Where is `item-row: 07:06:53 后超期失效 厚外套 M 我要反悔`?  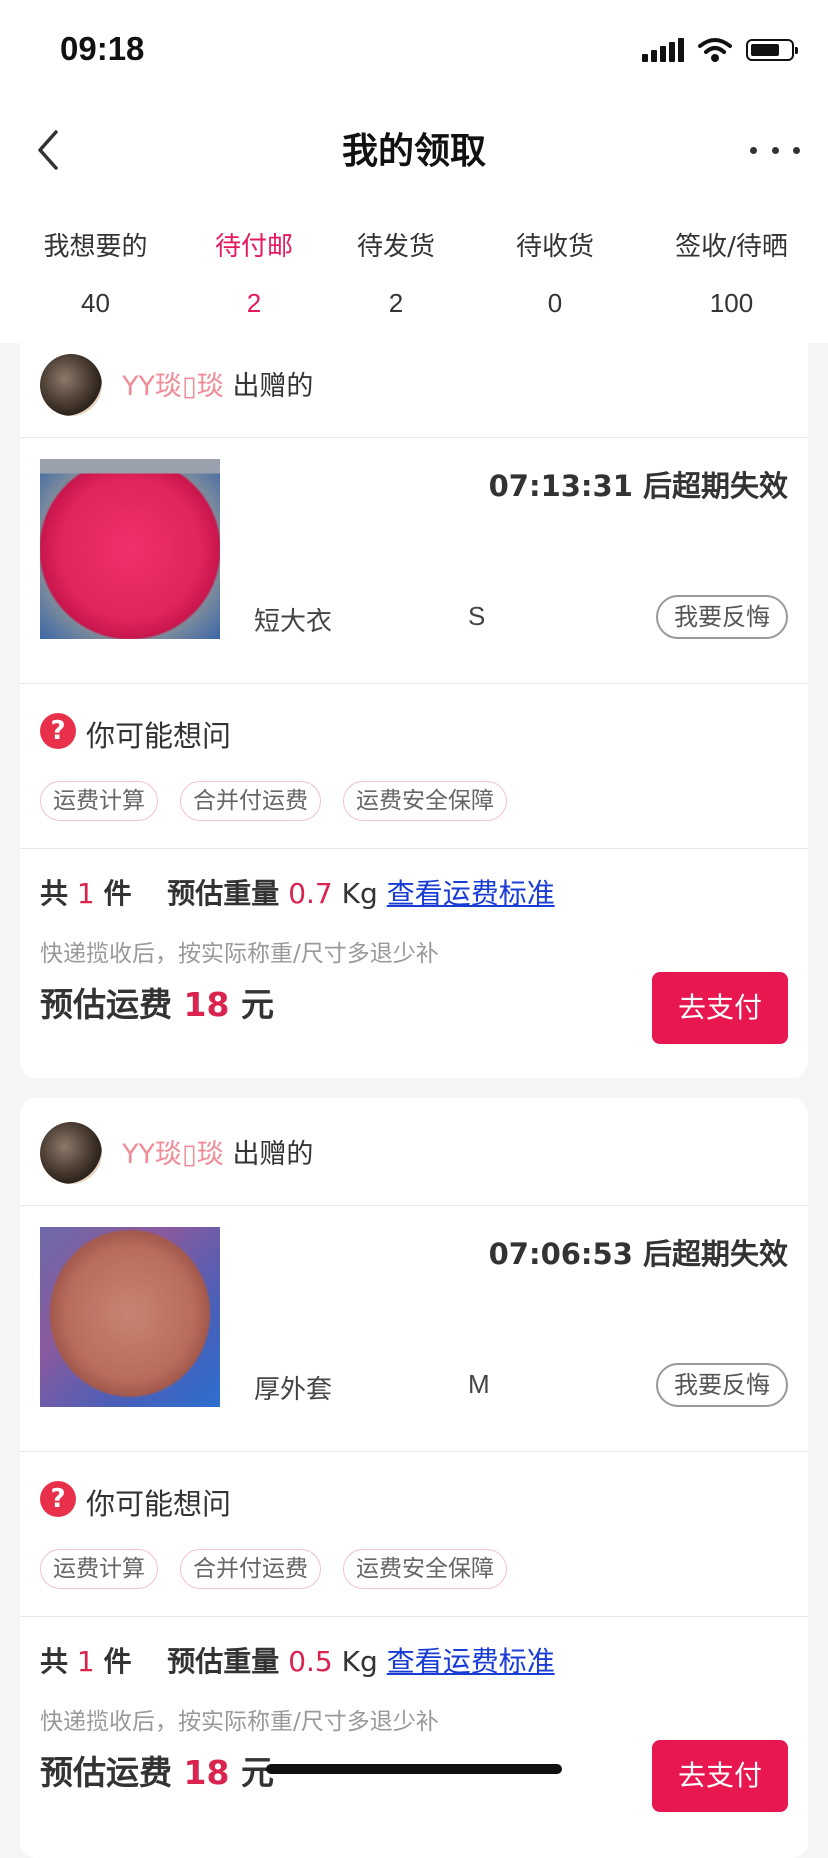
item-row: 07:06:53 后超期失效 厚外套 M 我要反悔 is located at coordinates (414, 1328).